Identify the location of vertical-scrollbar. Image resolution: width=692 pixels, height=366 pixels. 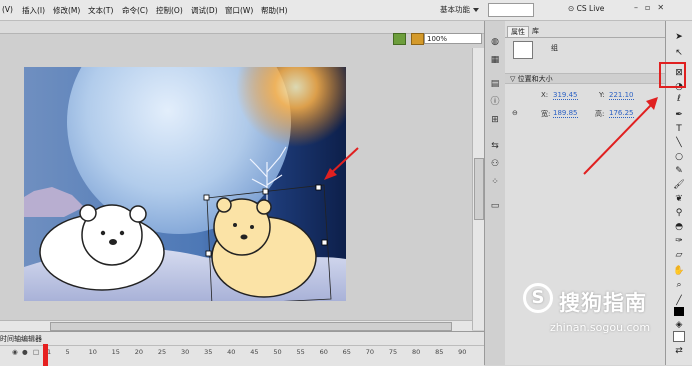
(478, 189).